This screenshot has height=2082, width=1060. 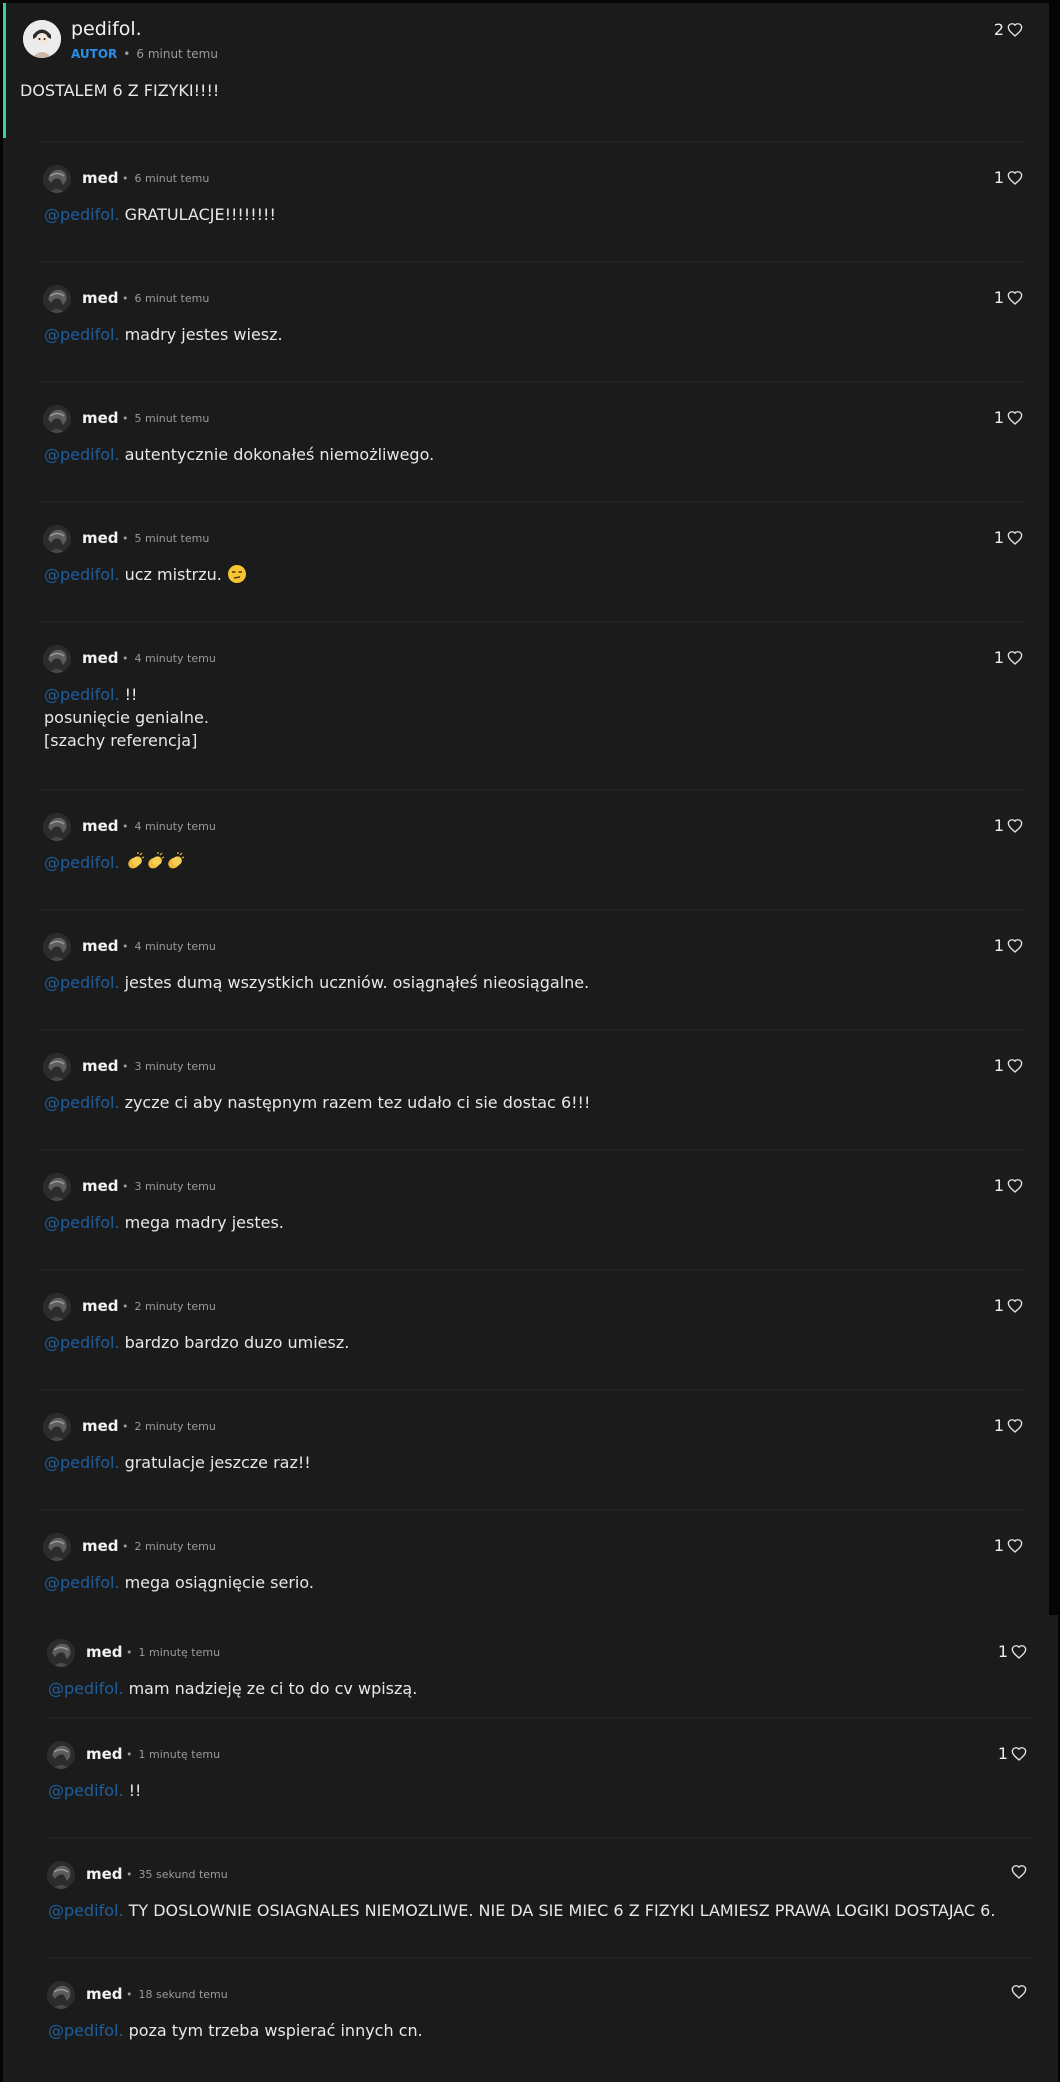 I want to click on clapping-hands-emoji, so click(x=175, y=860).